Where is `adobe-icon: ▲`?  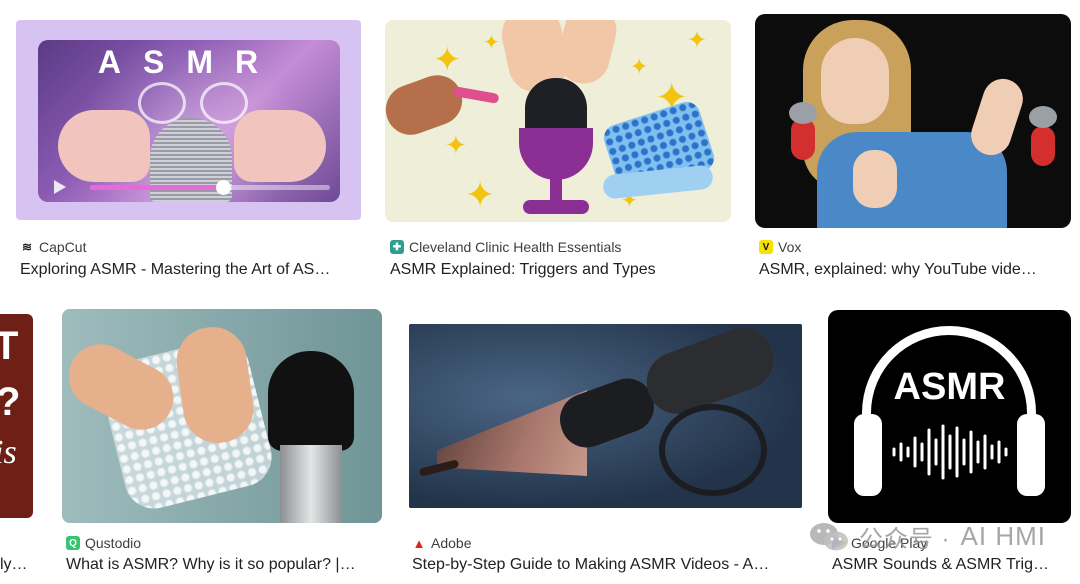
adobe-icon: ▲ is located at coordinates (419, 543).